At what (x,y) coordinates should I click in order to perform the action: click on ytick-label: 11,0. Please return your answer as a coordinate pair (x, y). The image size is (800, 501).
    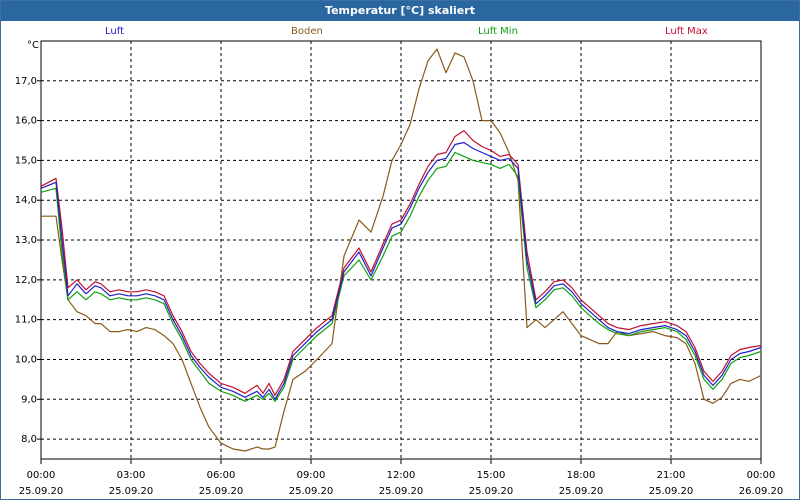
    Looking at the image, I should click on (26, 320).